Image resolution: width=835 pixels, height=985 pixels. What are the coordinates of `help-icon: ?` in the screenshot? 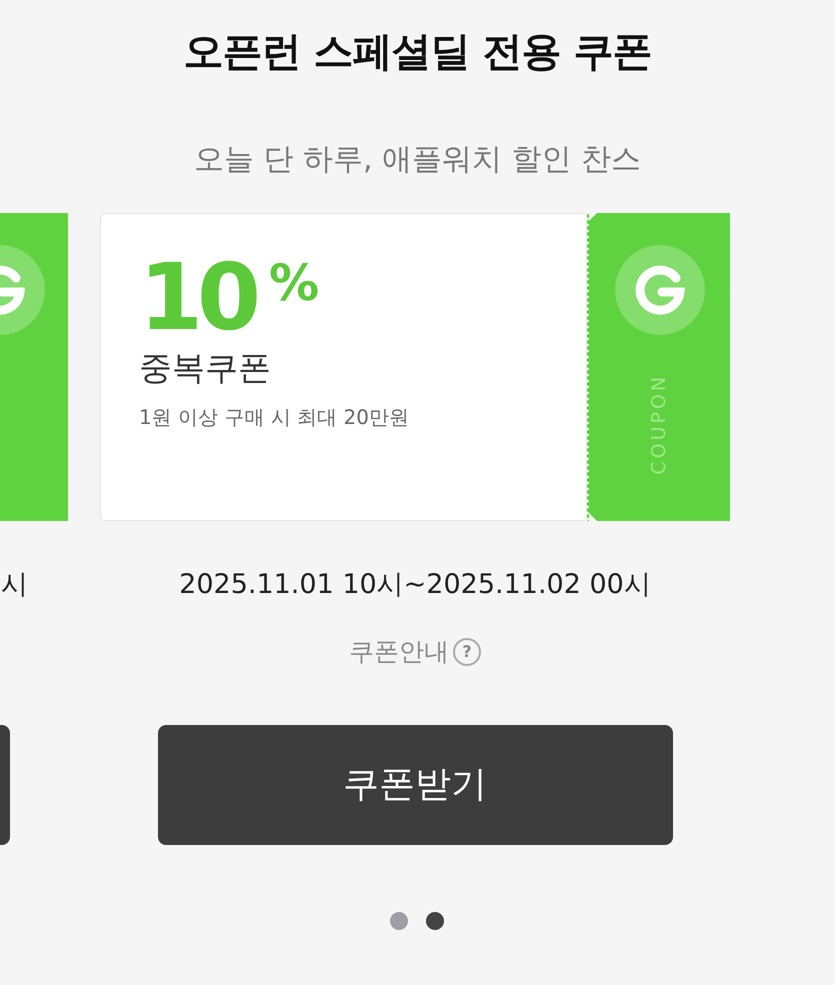 It's located at (467, 652).